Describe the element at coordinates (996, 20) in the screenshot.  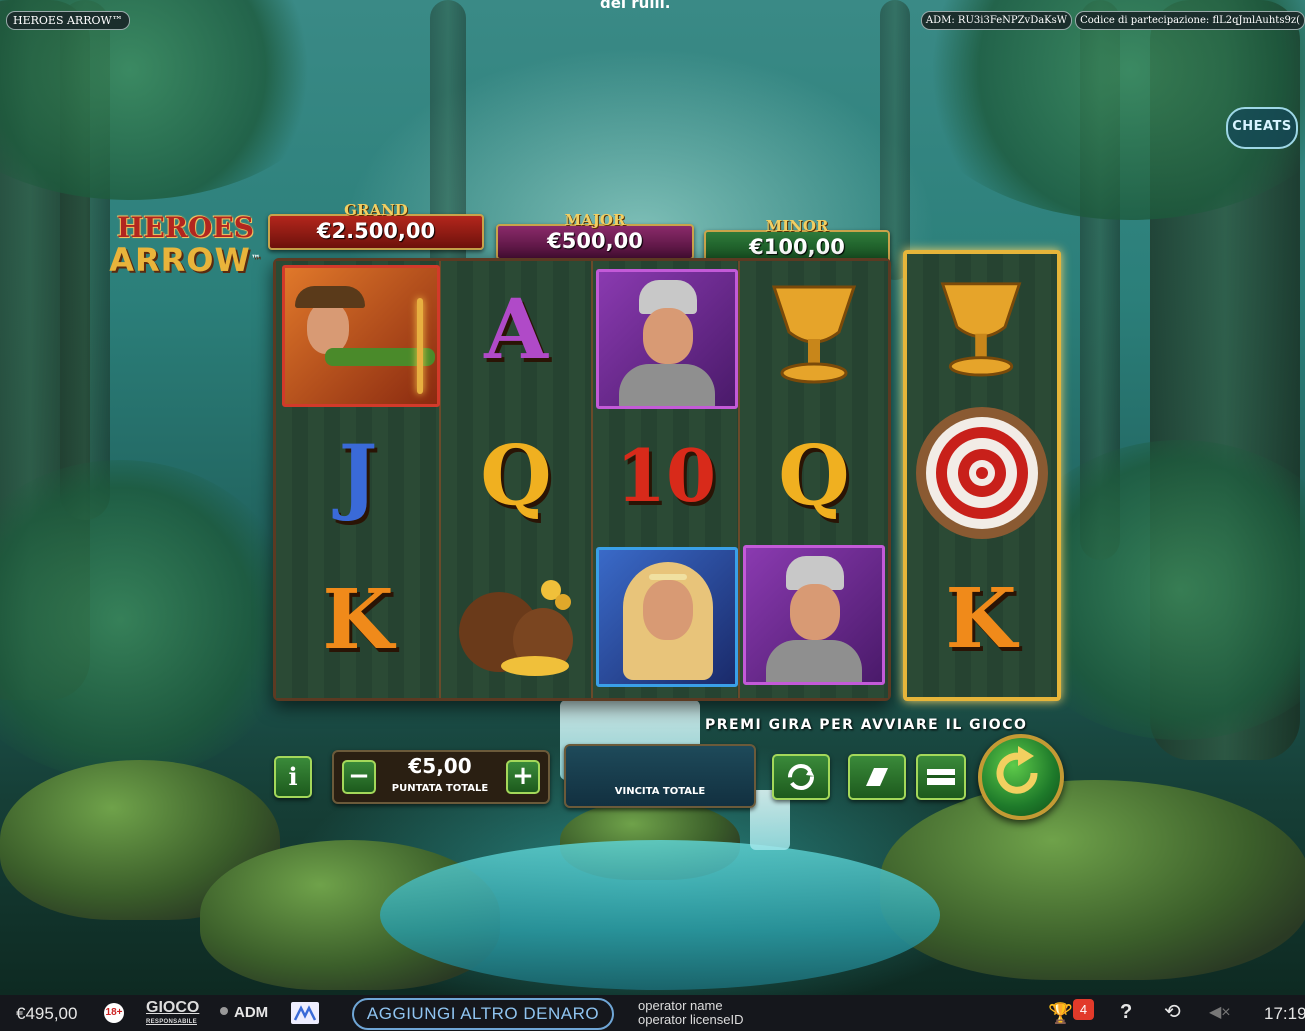
I see `adm-code: ADM: RU3i3FeNPZvDaKsW` at that location.